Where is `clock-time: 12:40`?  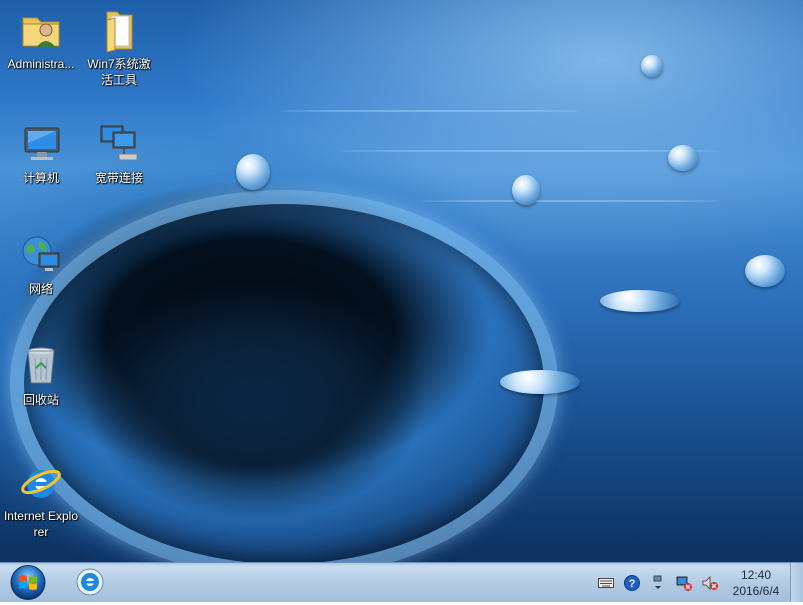 clock-time: 12:40 is located at coordinates (756, 574).